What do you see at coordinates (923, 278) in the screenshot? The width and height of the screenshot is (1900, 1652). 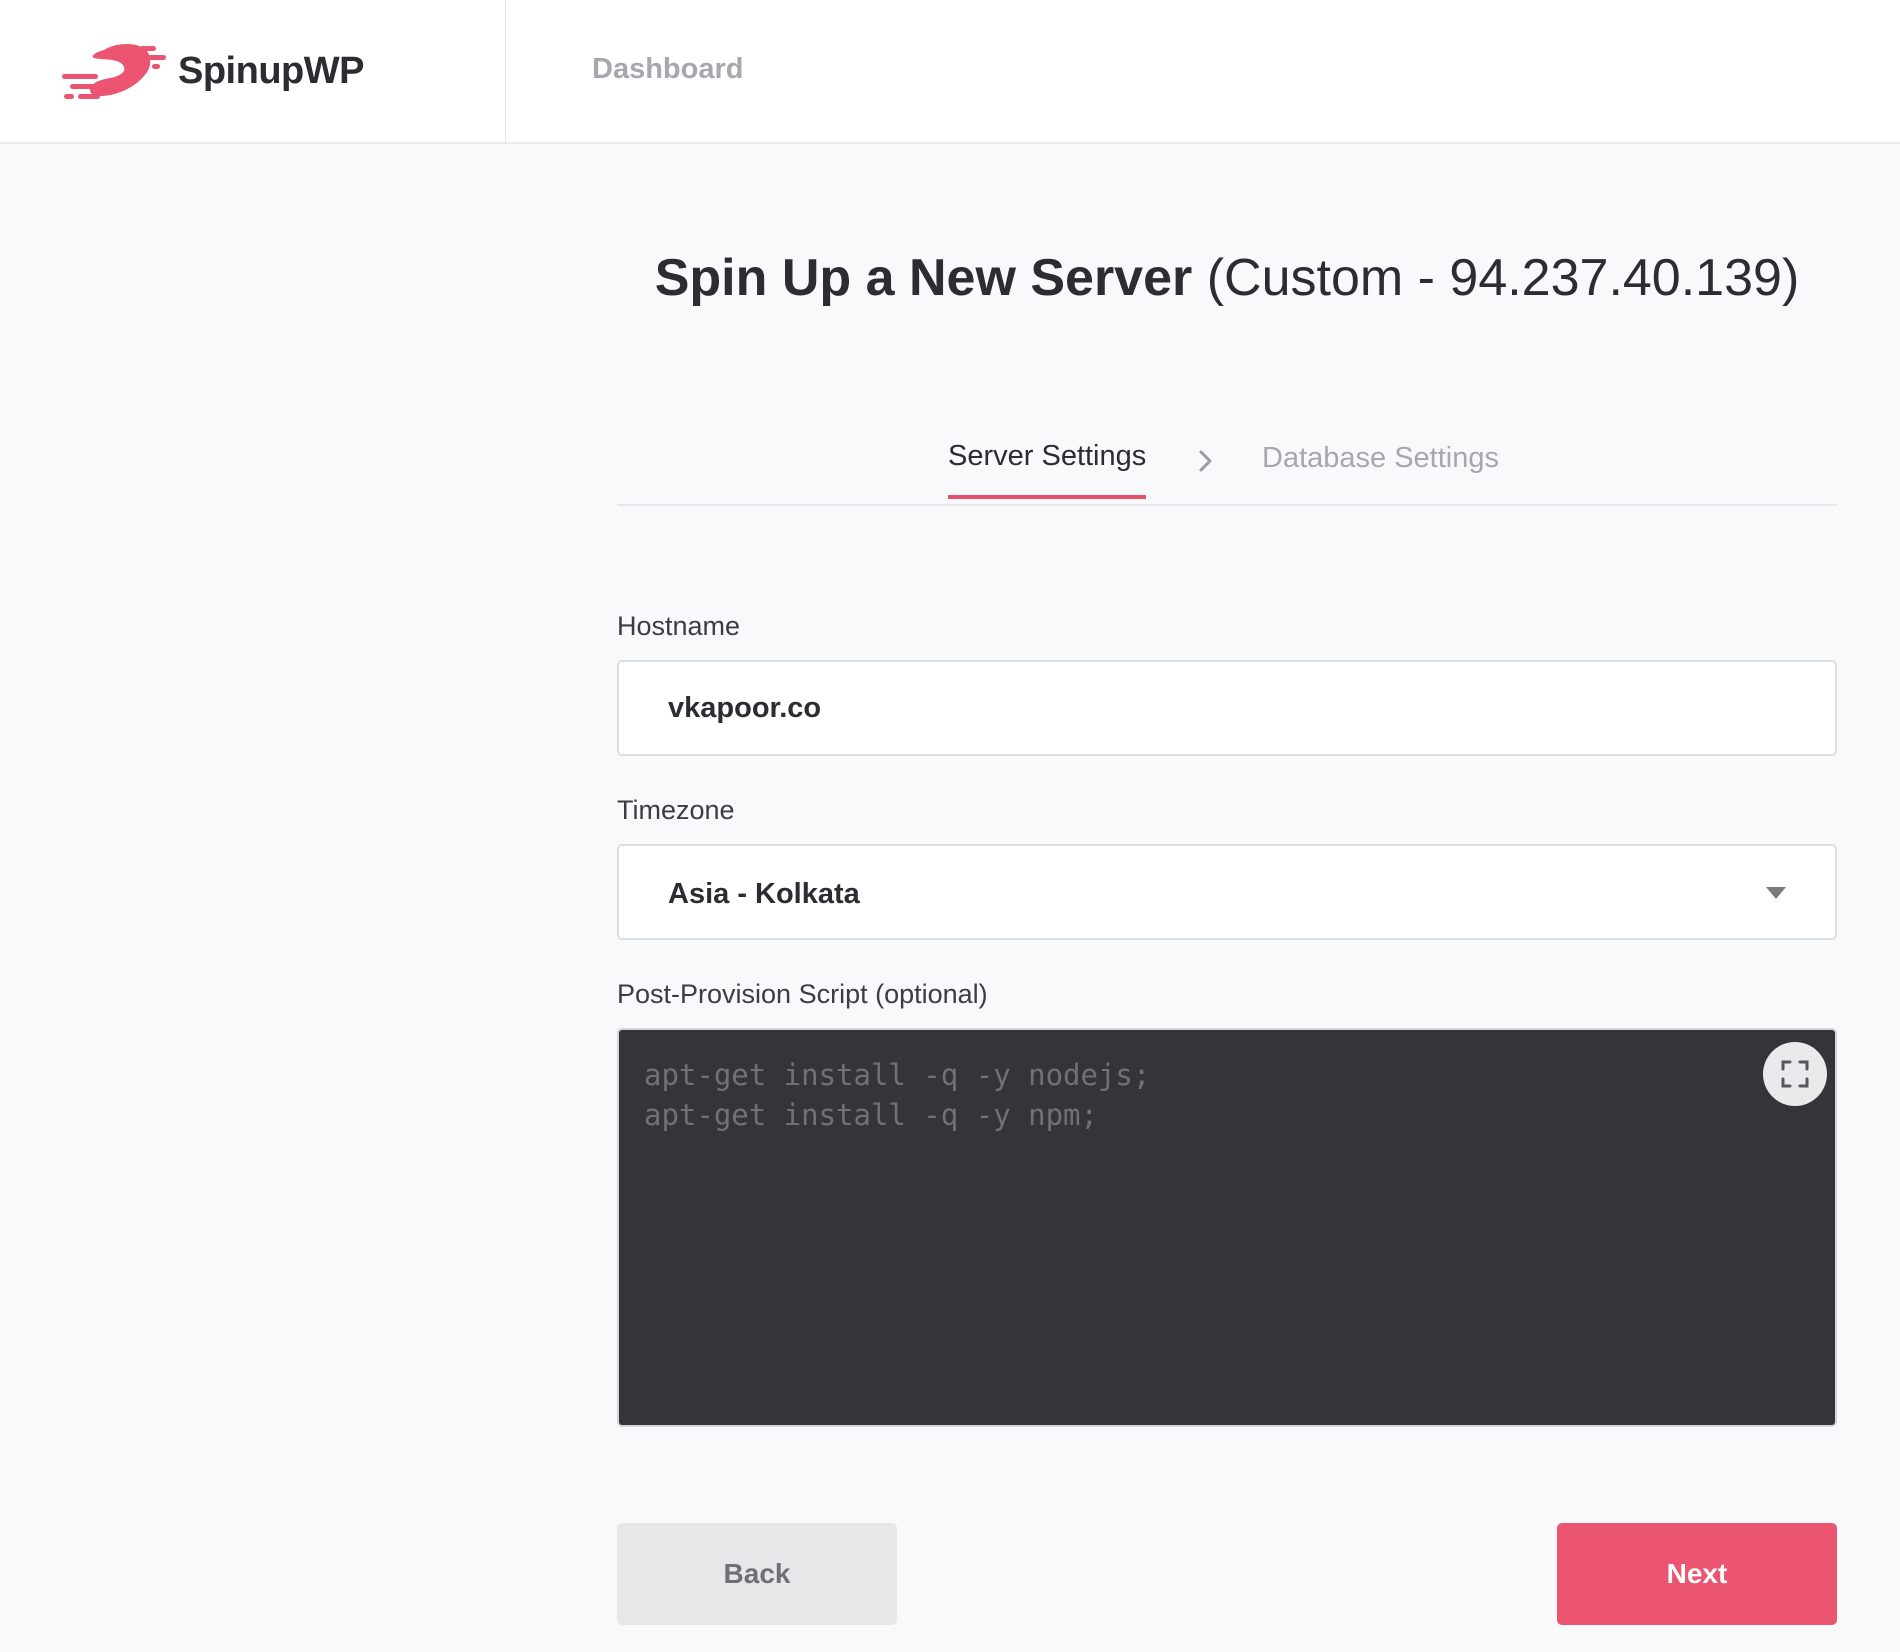 I see `page-title-main: Spin Up a New Server` at bounding box center [923, 278].